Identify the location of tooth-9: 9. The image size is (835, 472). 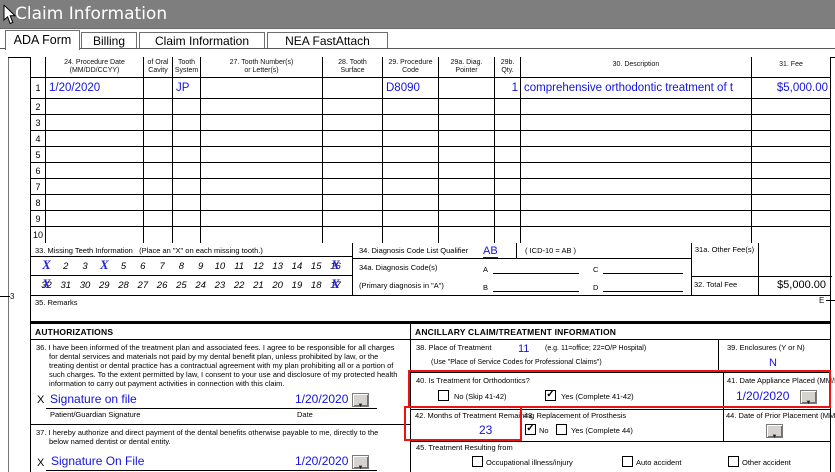
(200, 266).